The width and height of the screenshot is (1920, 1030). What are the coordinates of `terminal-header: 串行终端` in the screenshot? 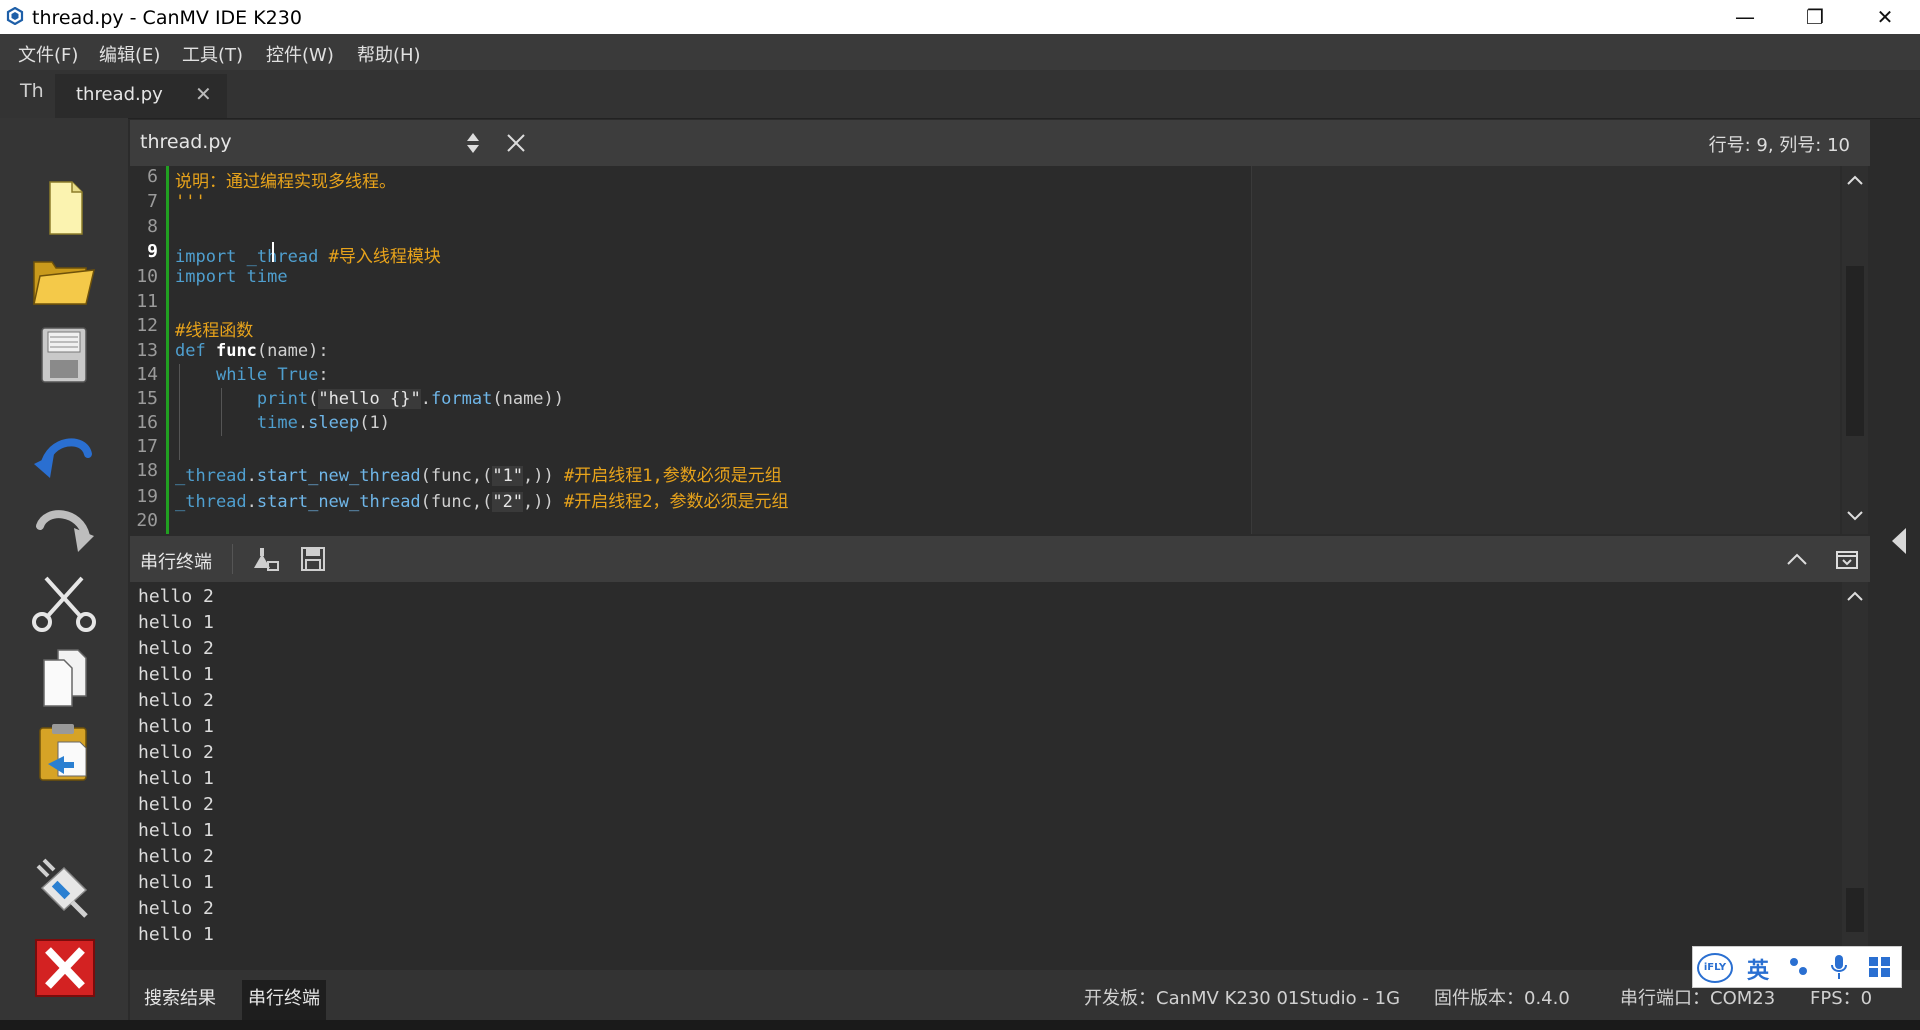 It's located at (1000, 559).